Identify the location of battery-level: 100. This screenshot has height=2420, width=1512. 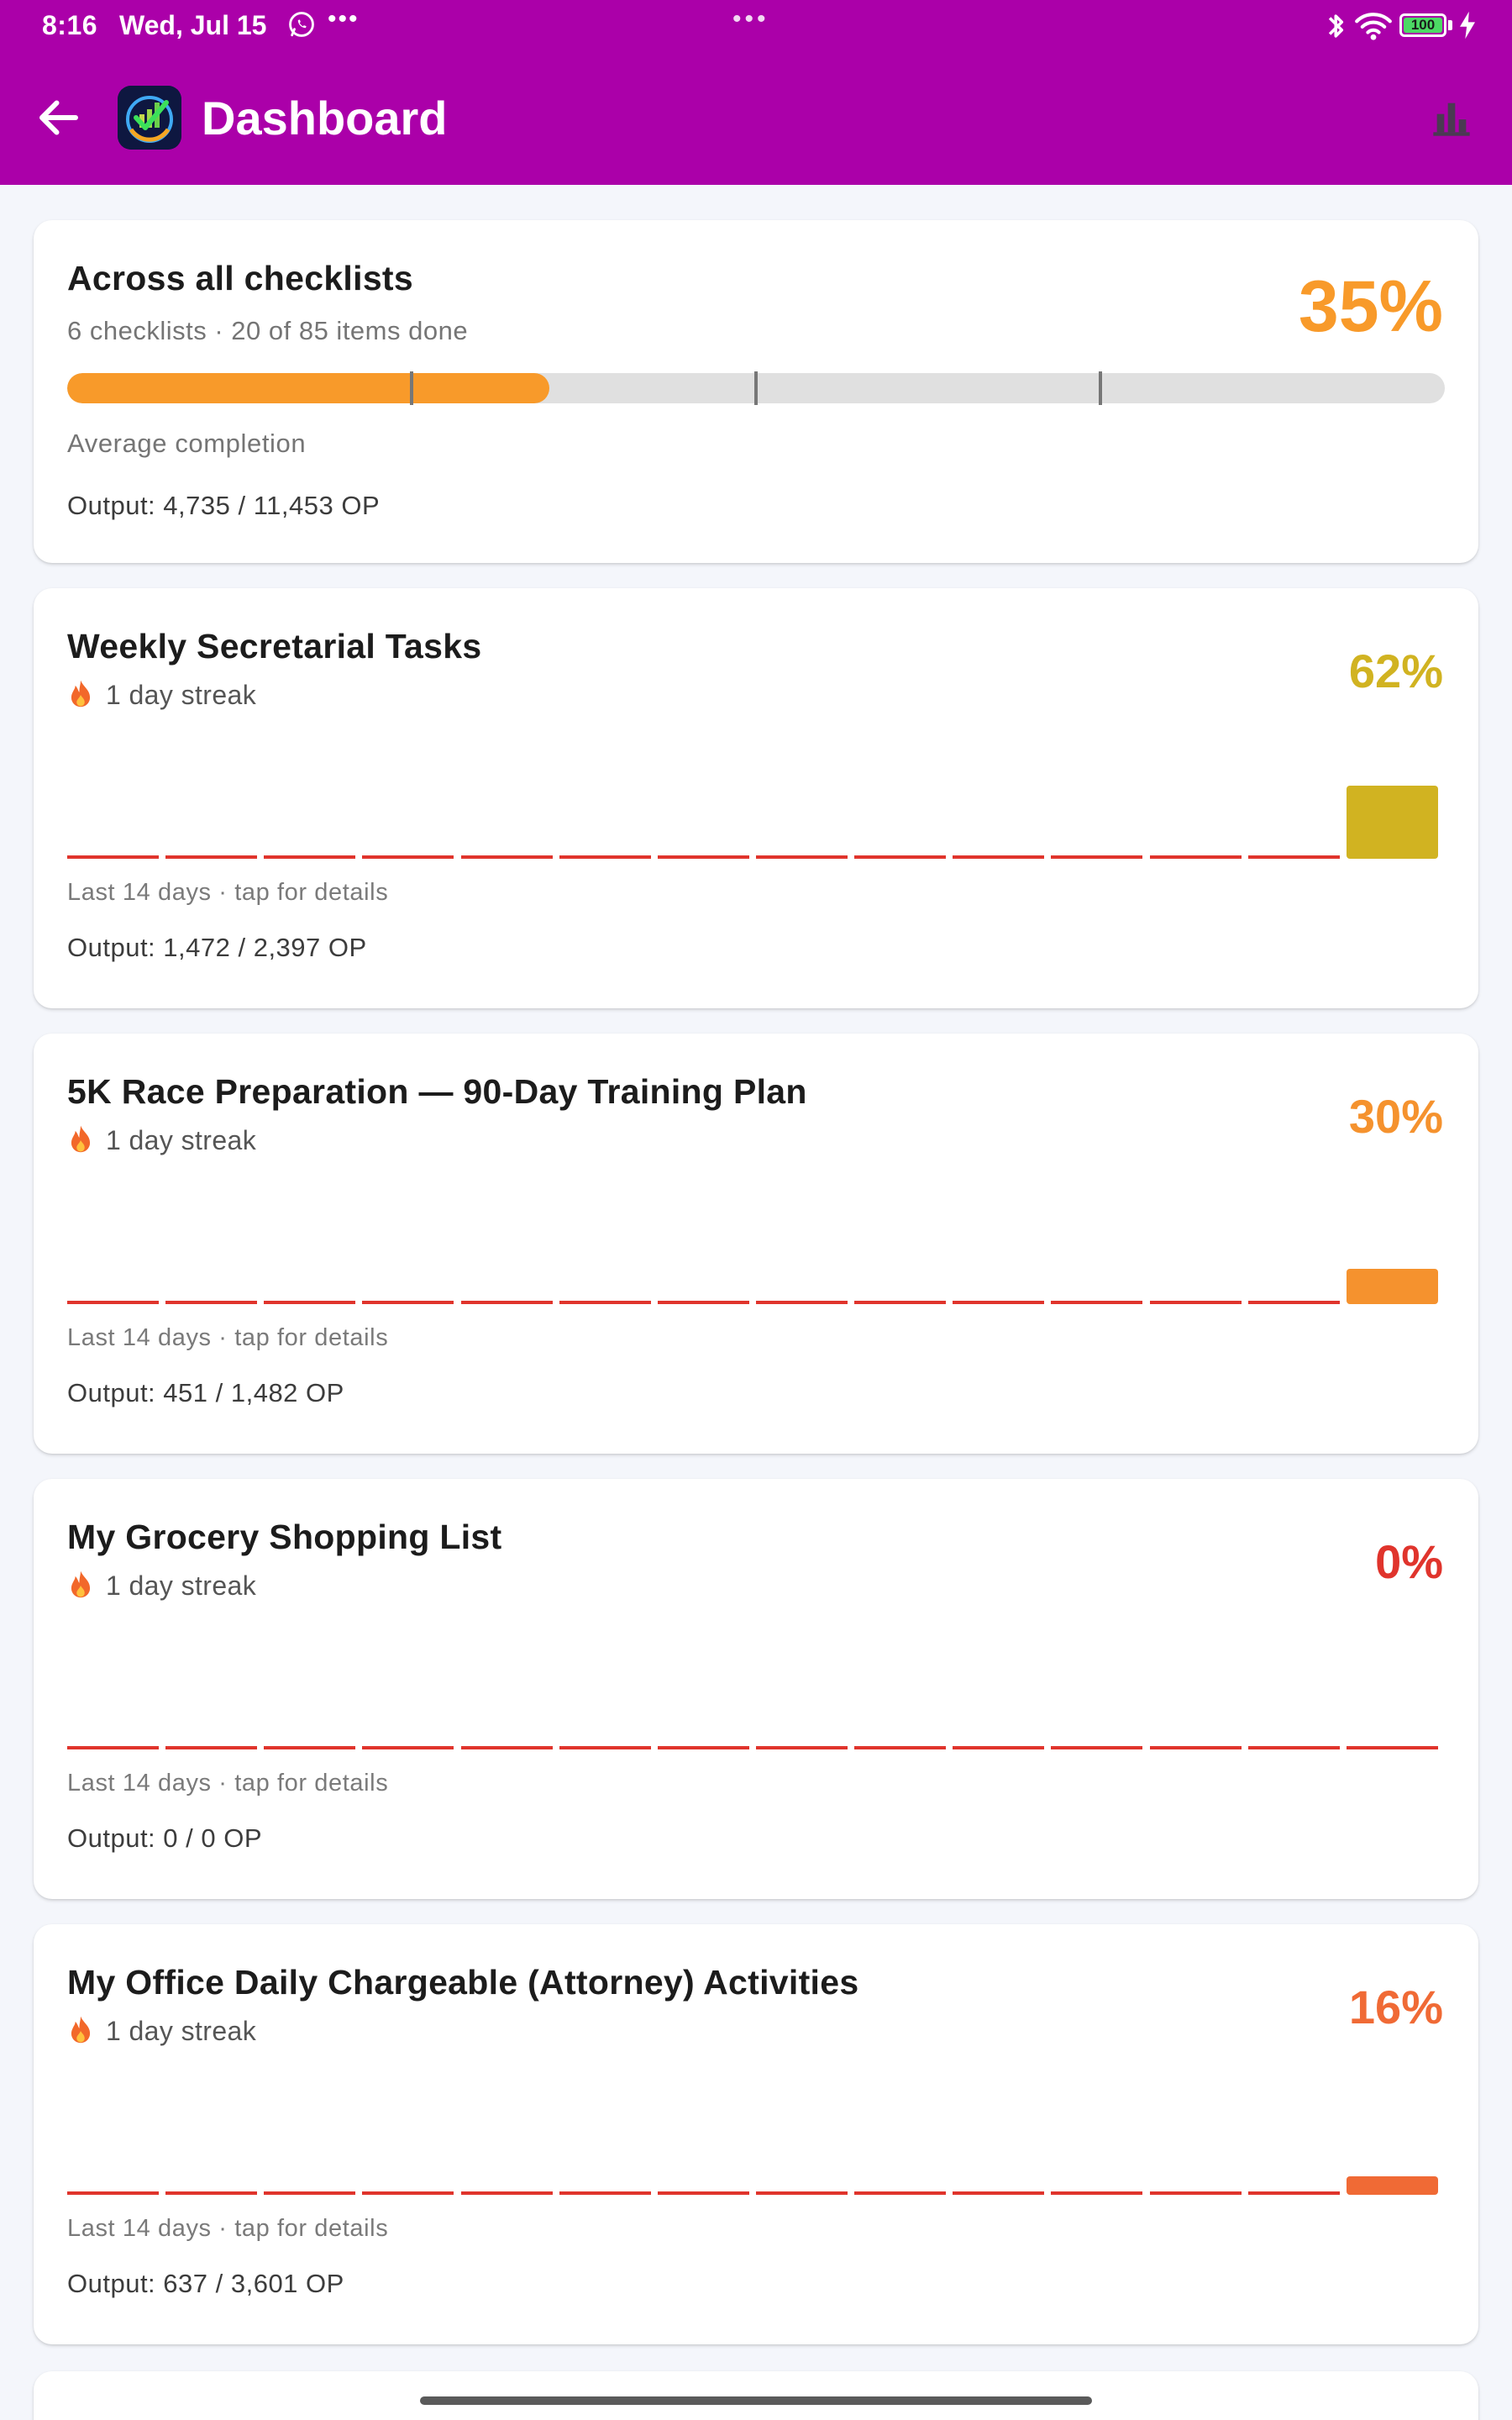
(1423, 25).